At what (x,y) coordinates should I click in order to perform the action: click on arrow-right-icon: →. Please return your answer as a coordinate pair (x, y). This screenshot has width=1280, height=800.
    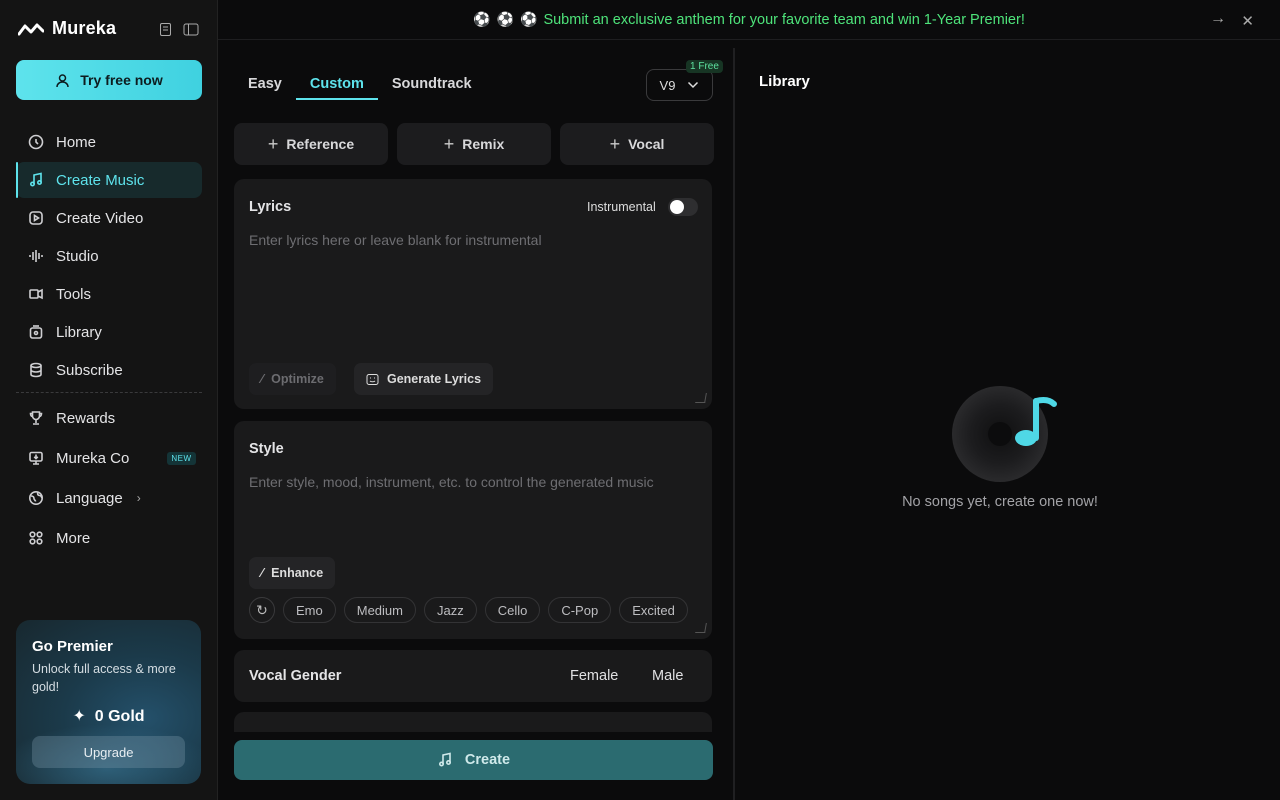
    Looking at the image, I should click on (1218, 19).